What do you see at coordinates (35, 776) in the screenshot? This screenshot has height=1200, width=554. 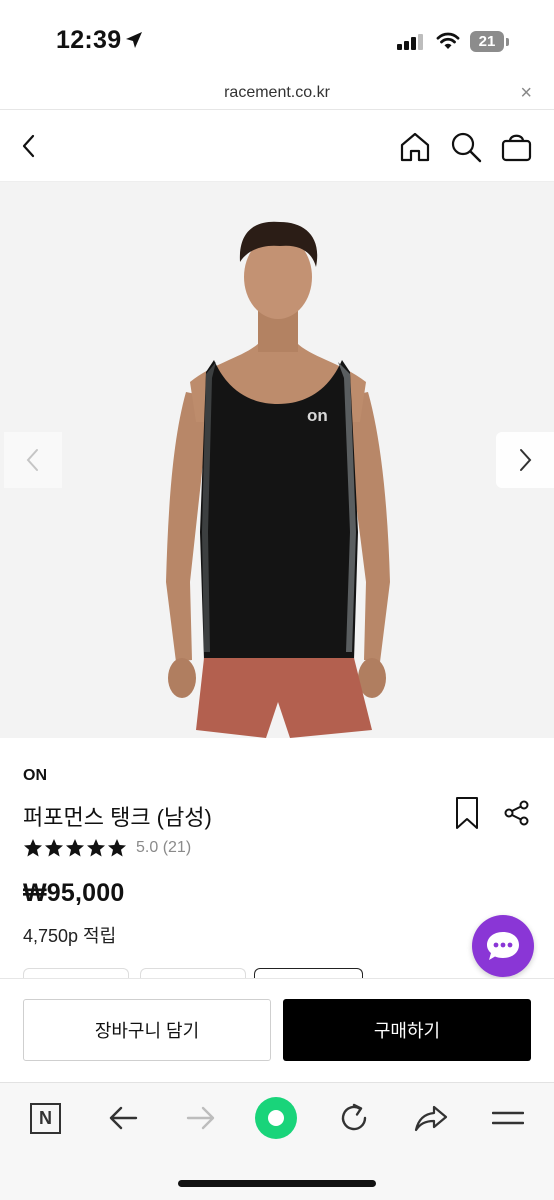 I see `product-brand: ON` at bounding box center [35, 776].